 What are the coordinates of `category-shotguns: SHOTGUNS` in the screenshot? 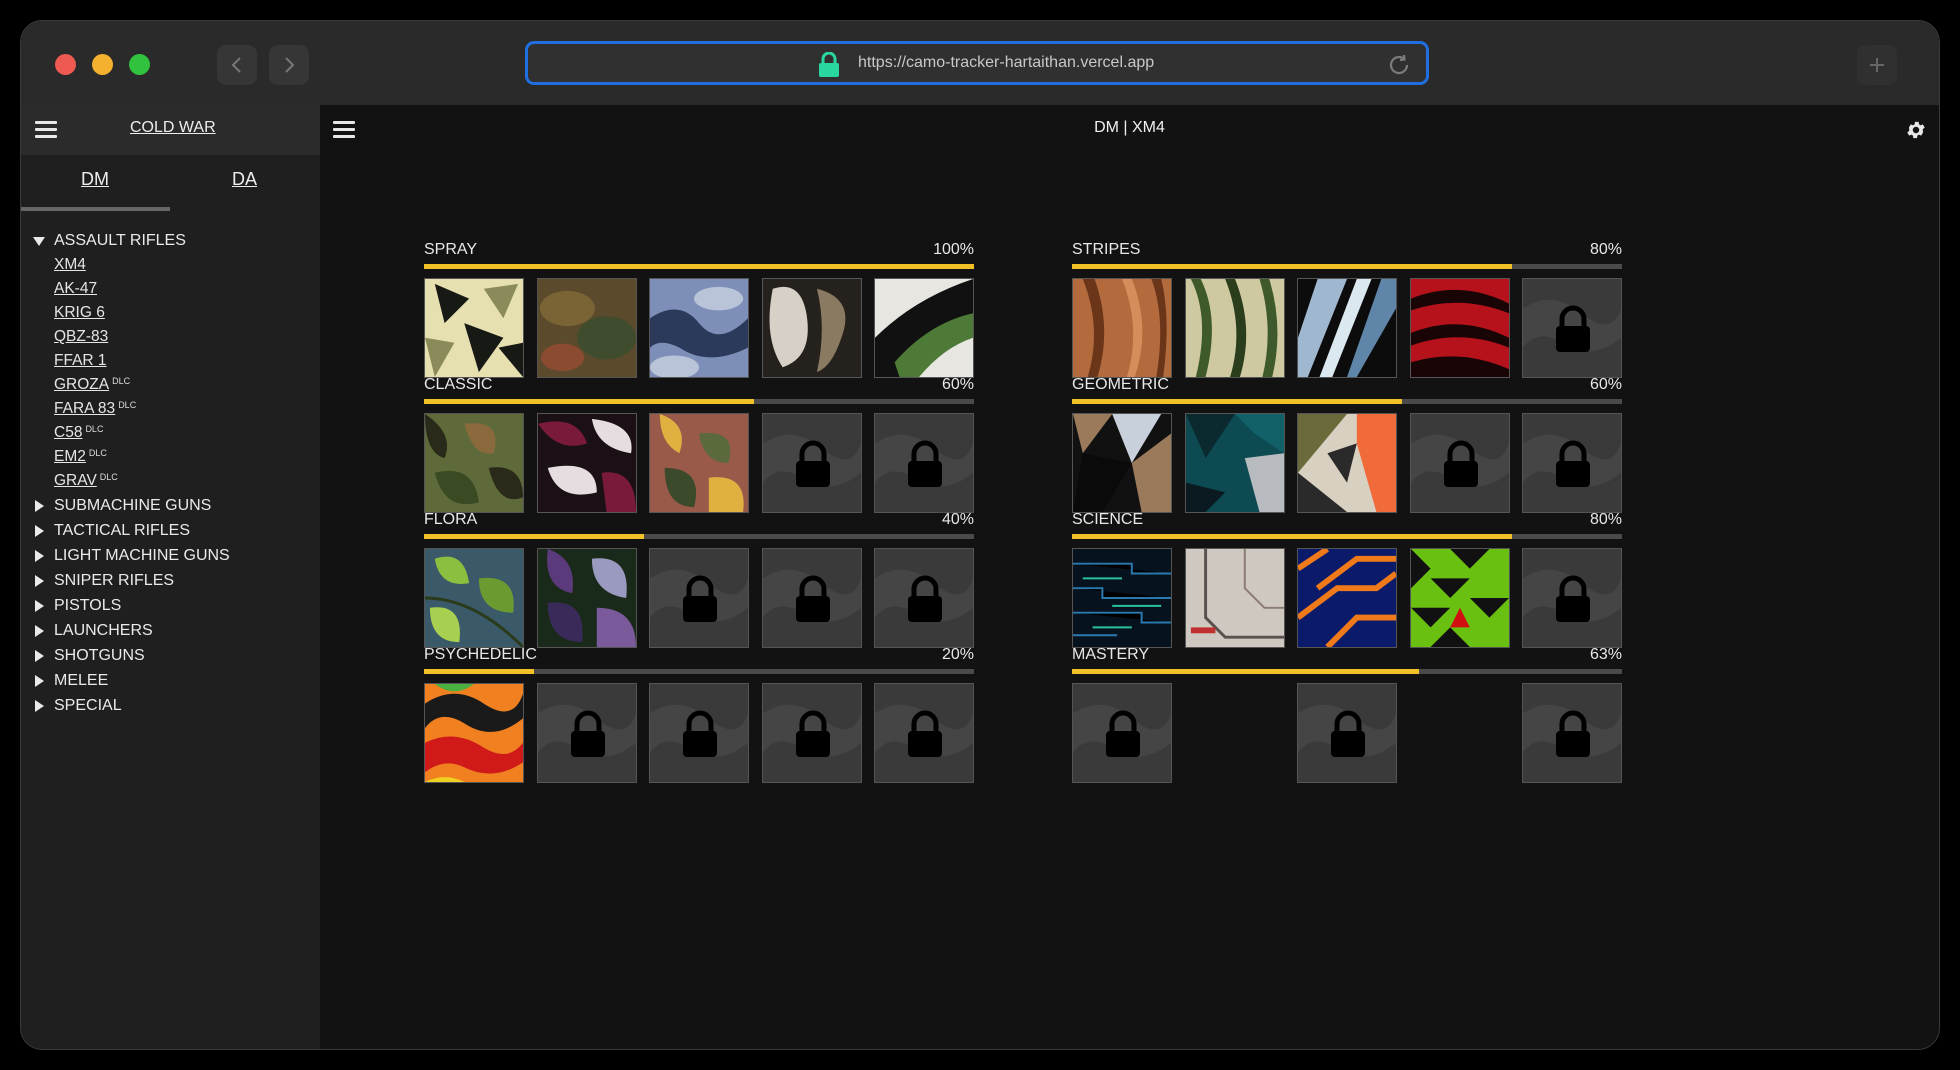 It's located at (170, 658).